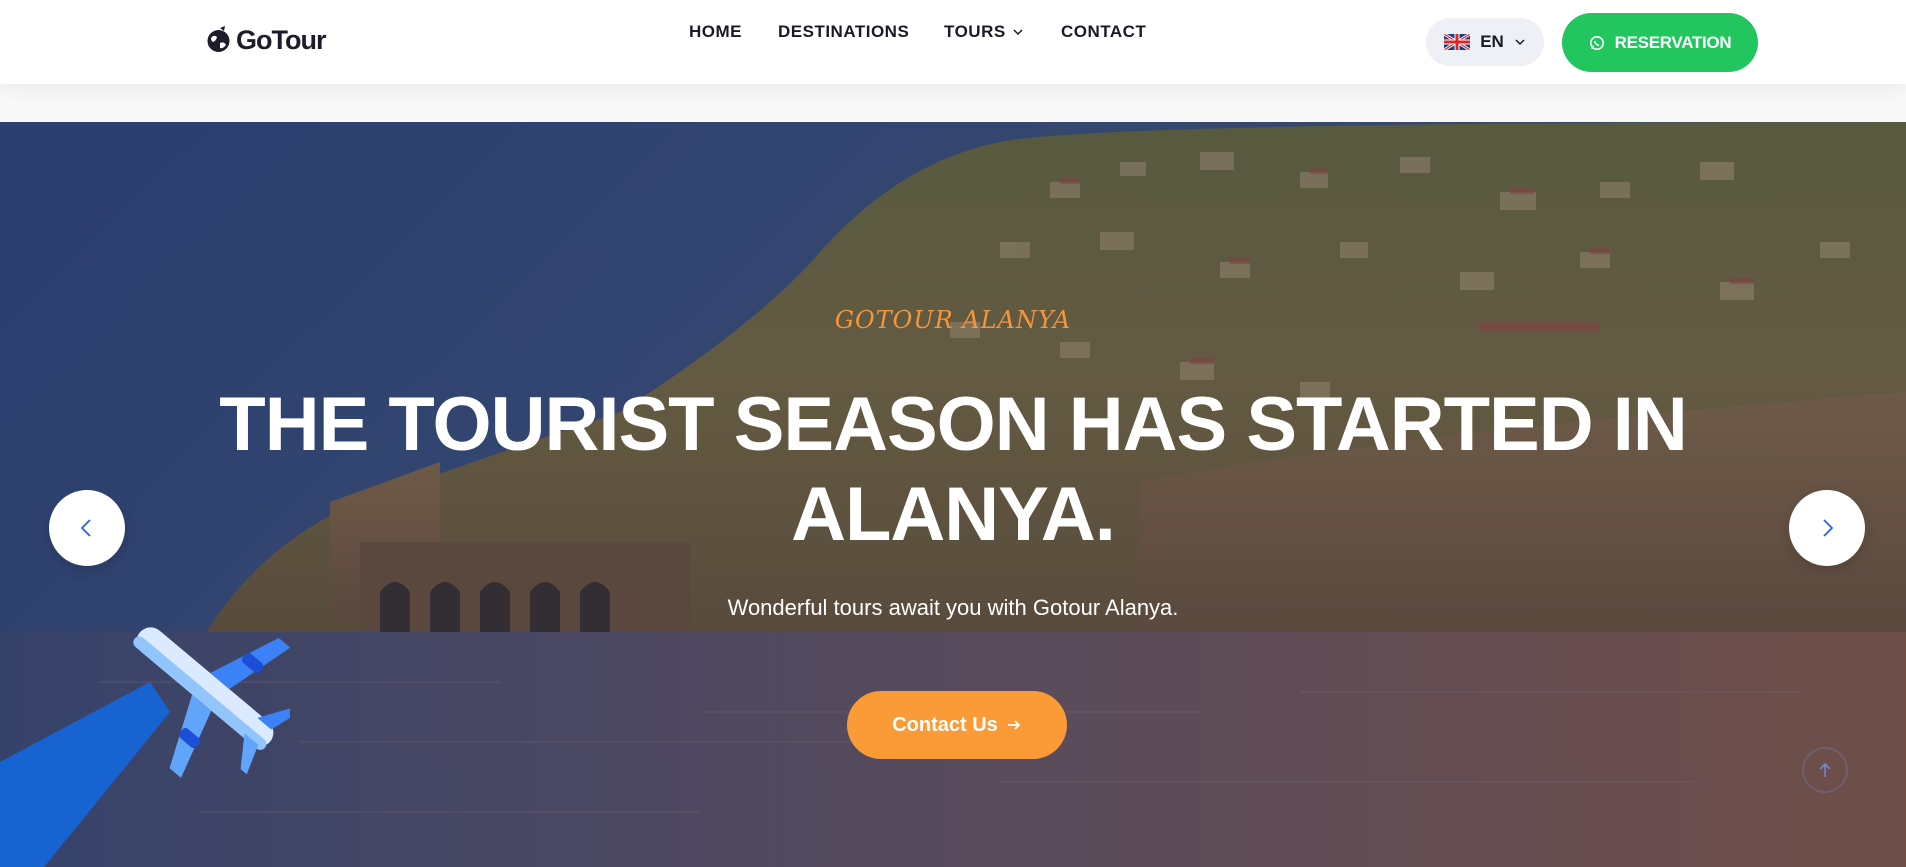 The height and width of the screenshot is (867, 1906). What do you see at coordinates (145, 747) in the screenshot?
I see `airplane-icon` at bounding box center [145, 747].